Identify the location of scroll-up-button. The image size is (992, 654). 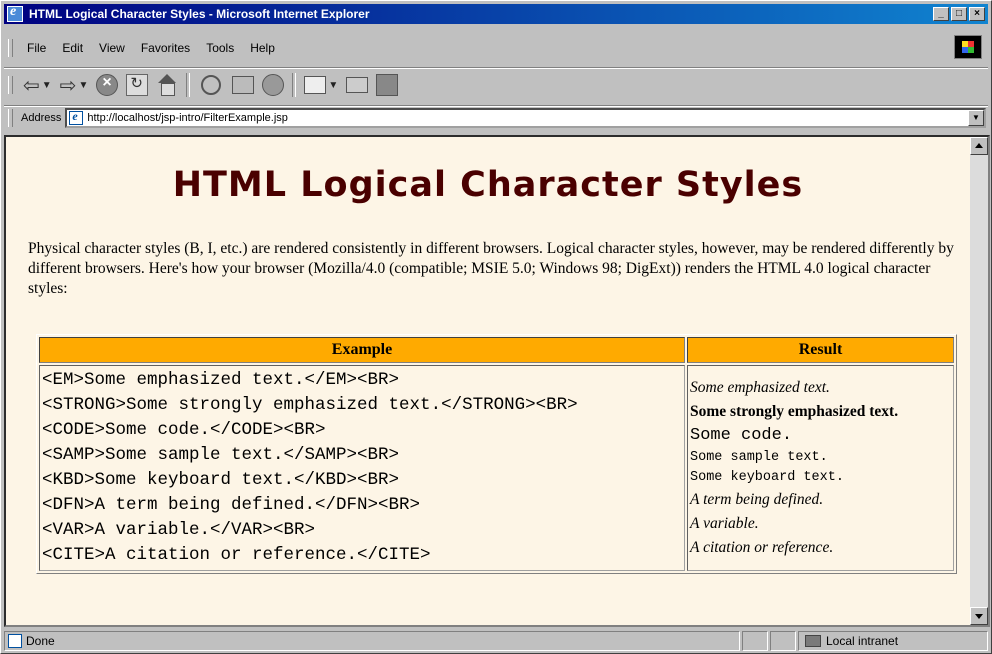
(979, 146).